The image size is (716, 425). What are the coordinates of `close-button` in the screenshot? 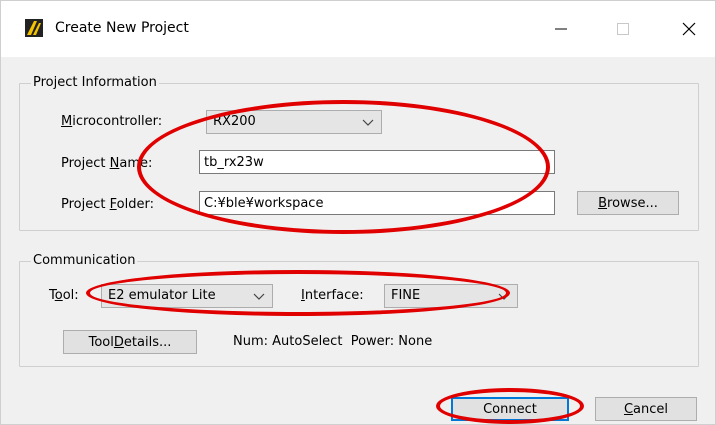 It's located at (689, 29).